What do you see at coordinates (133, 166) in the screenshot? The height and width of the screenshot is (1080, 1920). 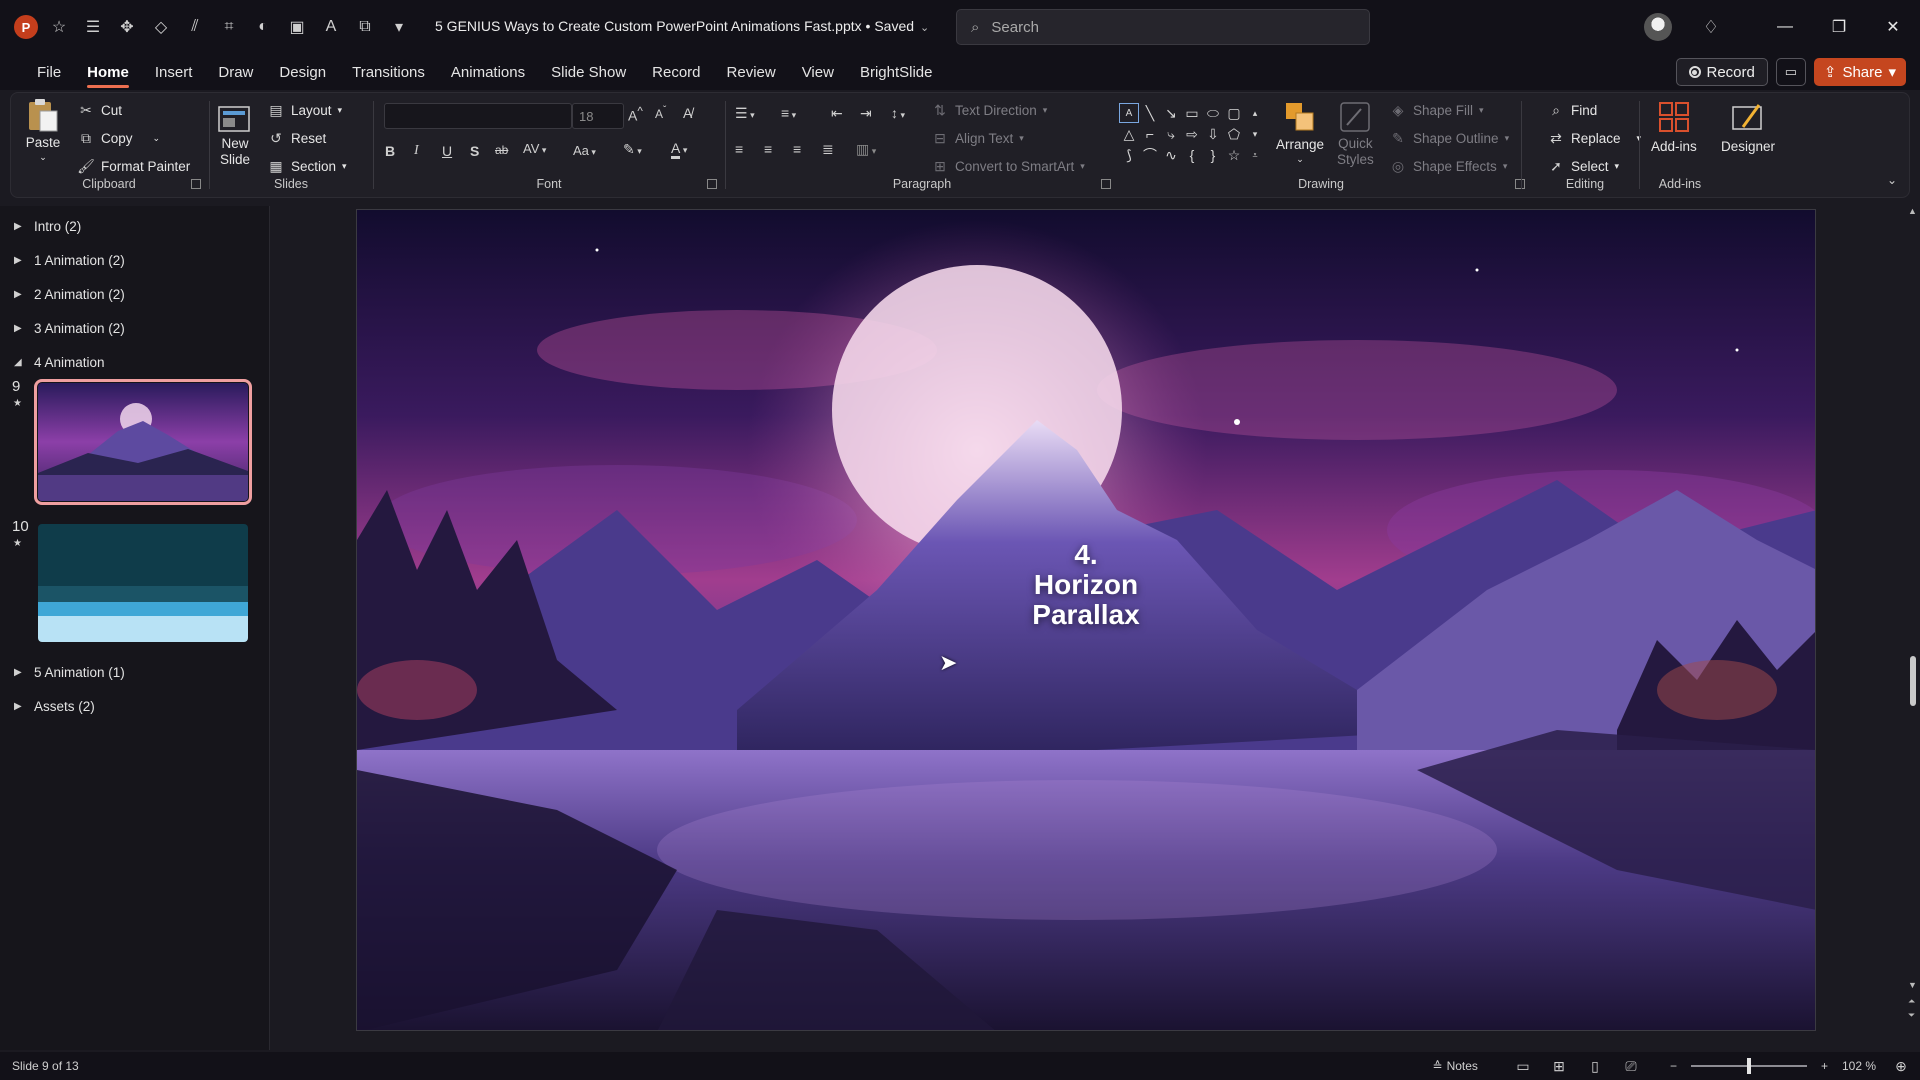 I see `format-painter-button: 🖌 Format Painter` at bounding box center [133, 166].